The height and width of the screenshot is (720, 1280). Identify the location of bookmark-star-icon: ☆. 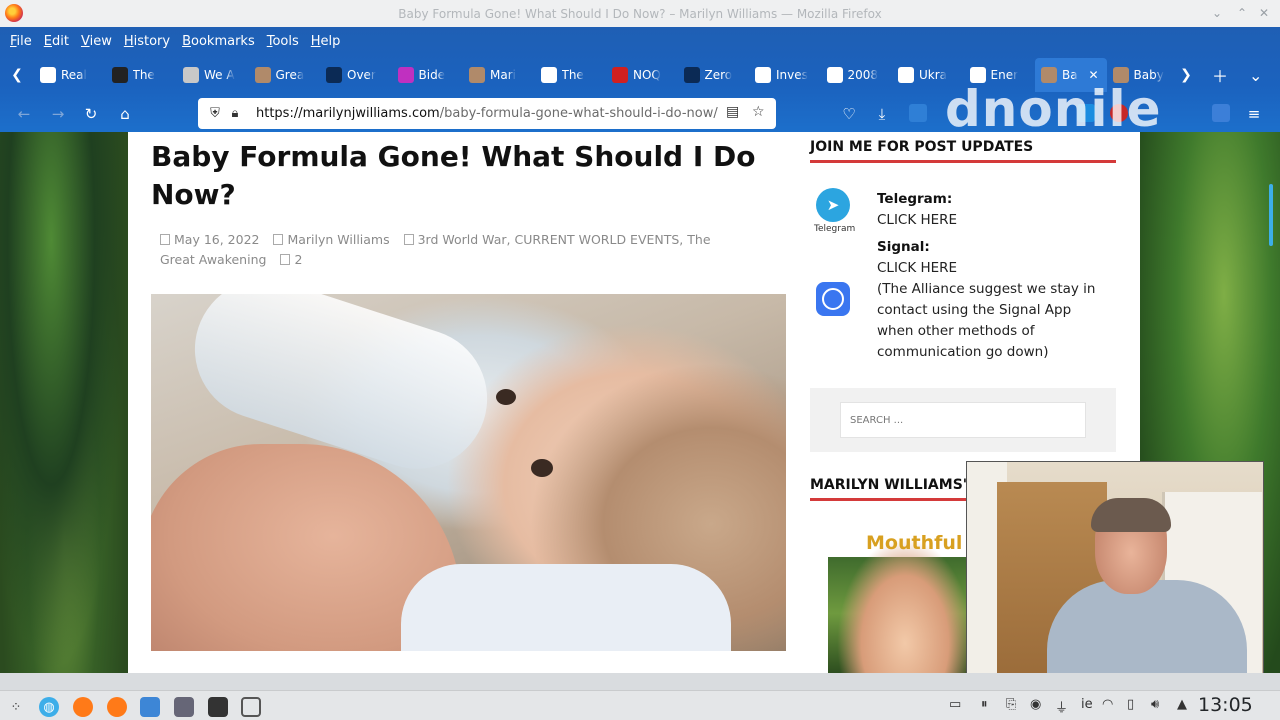
(758, 112).